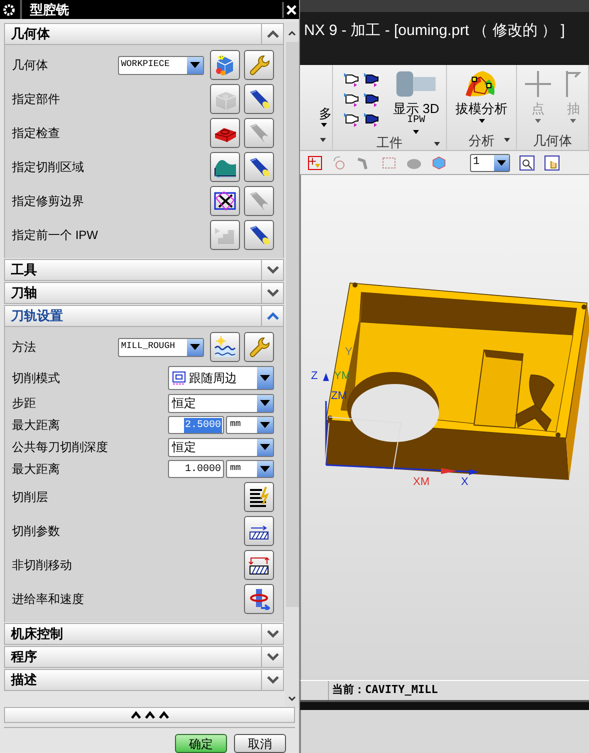 The image size is (589, 753). I want to click on field-label: 步距, so click(24, 403).